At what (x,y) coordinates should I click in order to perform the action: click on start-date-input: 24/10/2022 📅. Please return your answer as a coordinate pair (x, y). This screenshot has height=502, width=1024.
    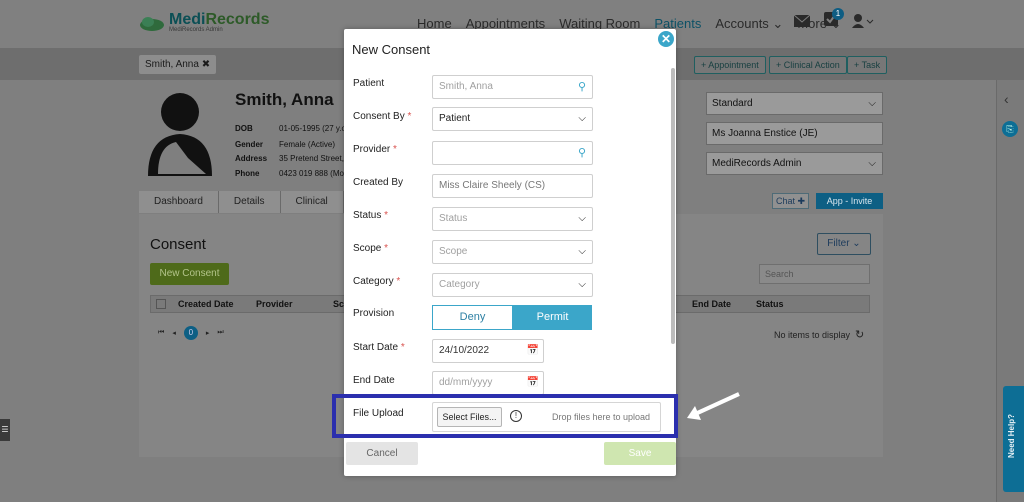
    Looking at the image, I should click on (488, 351).